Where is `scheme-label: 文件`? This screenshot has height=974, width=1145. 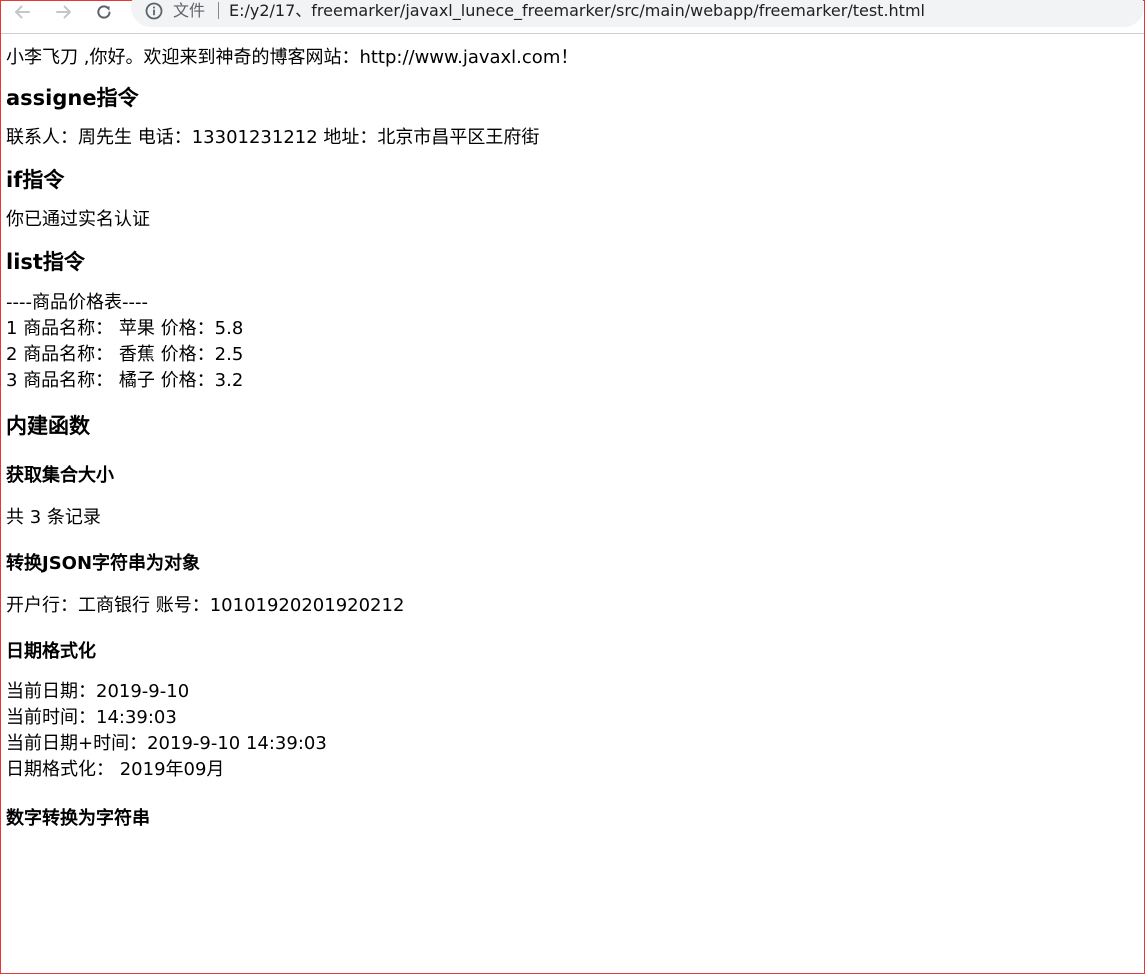 scheme-label: 文件 is located at coordinates (189, 10).